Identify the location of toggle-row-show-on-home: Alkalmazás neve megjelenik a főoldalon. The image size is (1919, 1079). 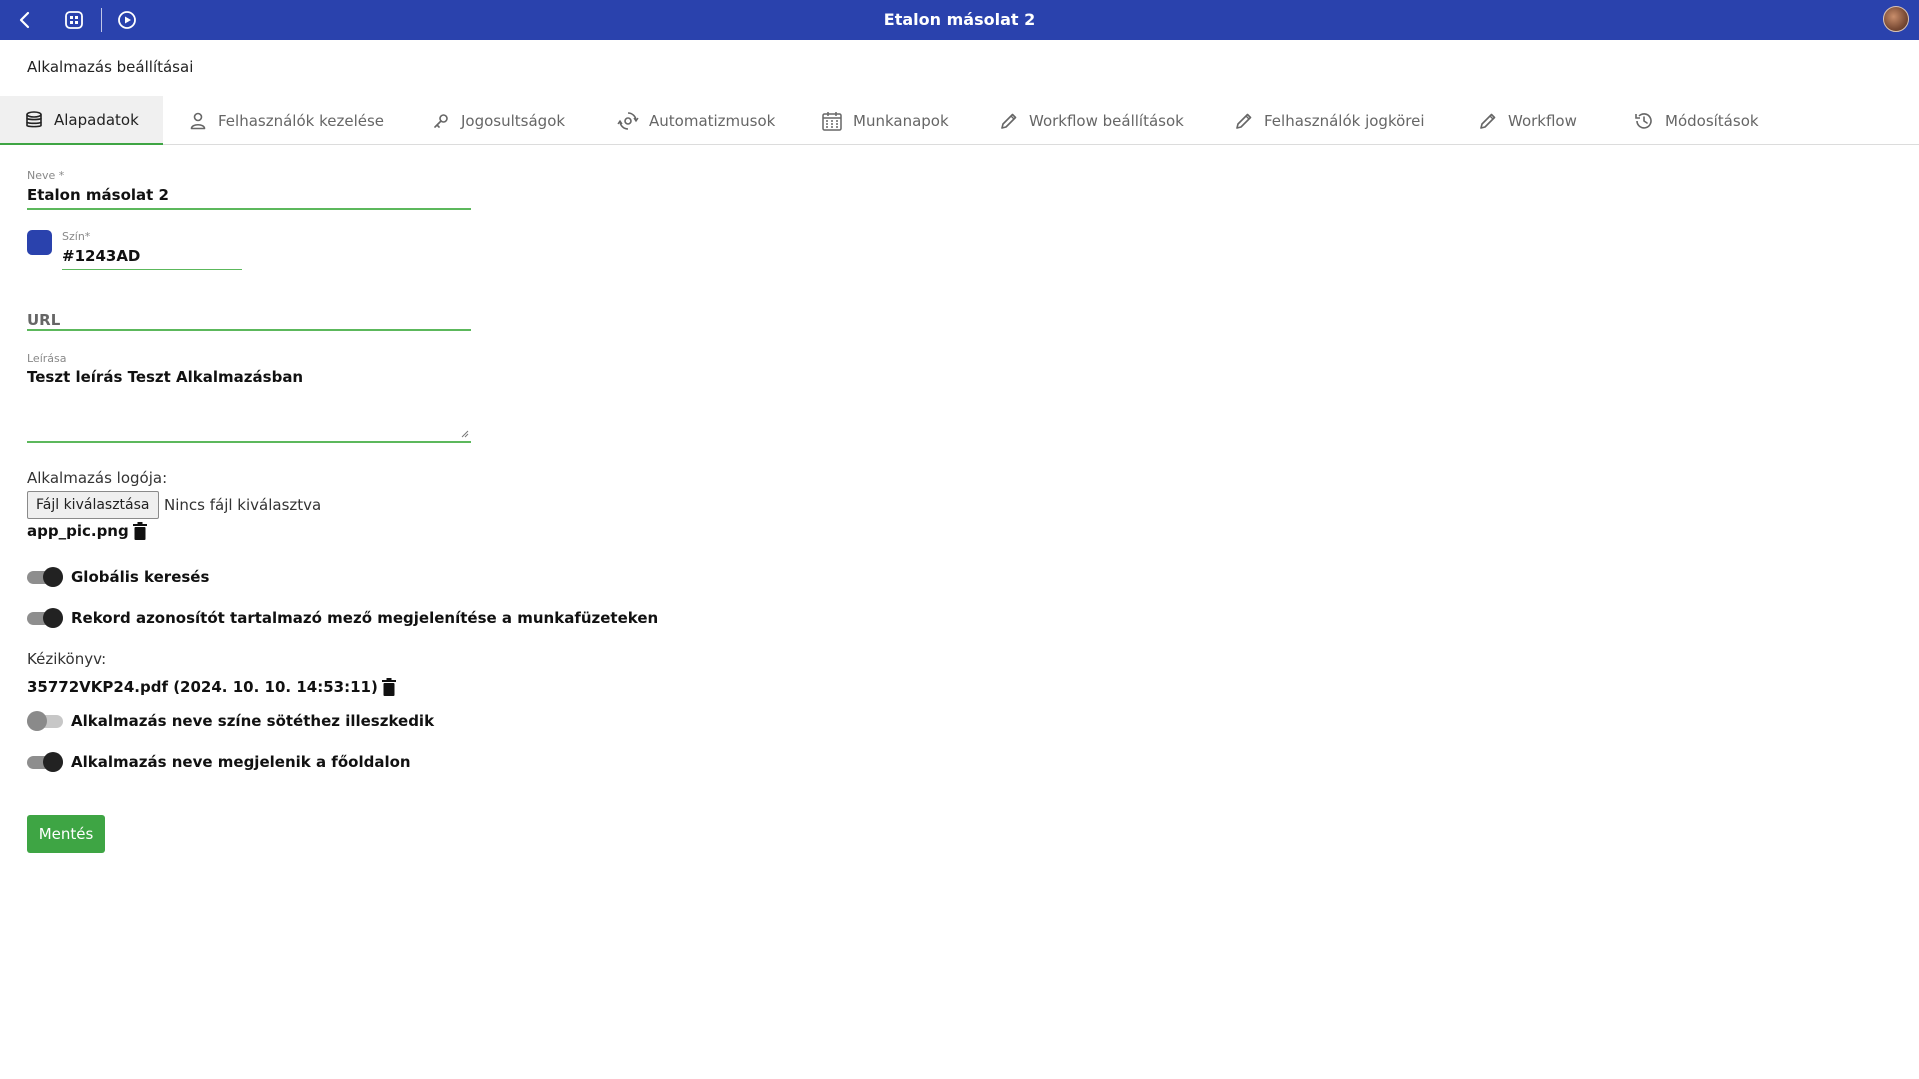
(219, 762).